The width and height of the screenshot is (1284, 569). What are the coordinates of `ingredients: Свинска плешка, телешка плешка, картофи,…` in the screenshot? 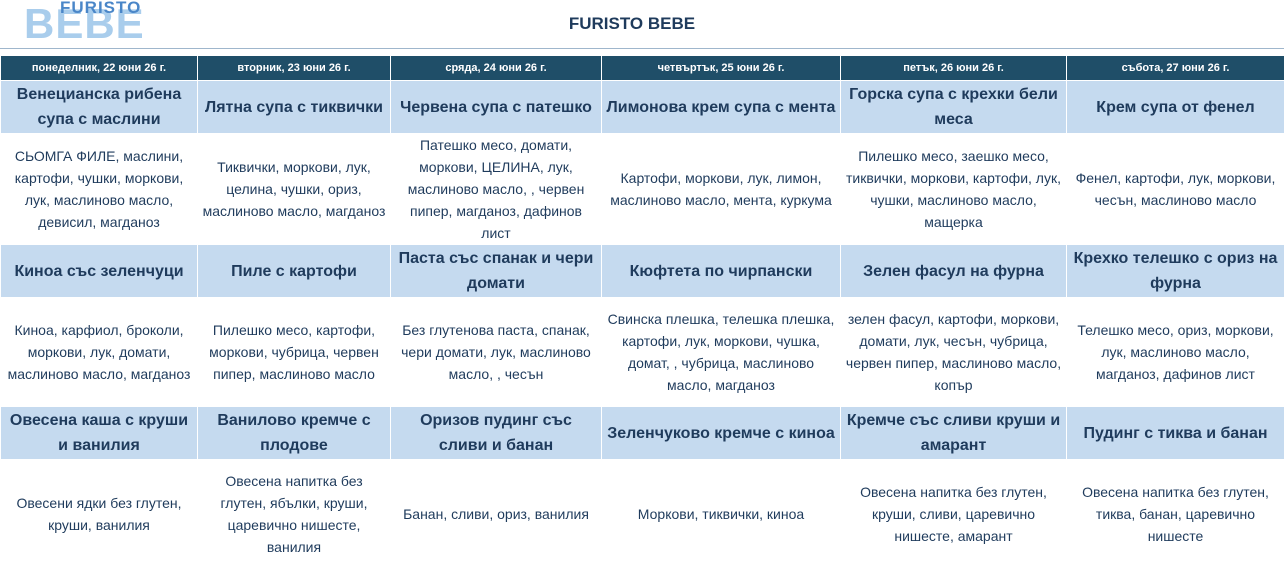 It's located at (721, 352).